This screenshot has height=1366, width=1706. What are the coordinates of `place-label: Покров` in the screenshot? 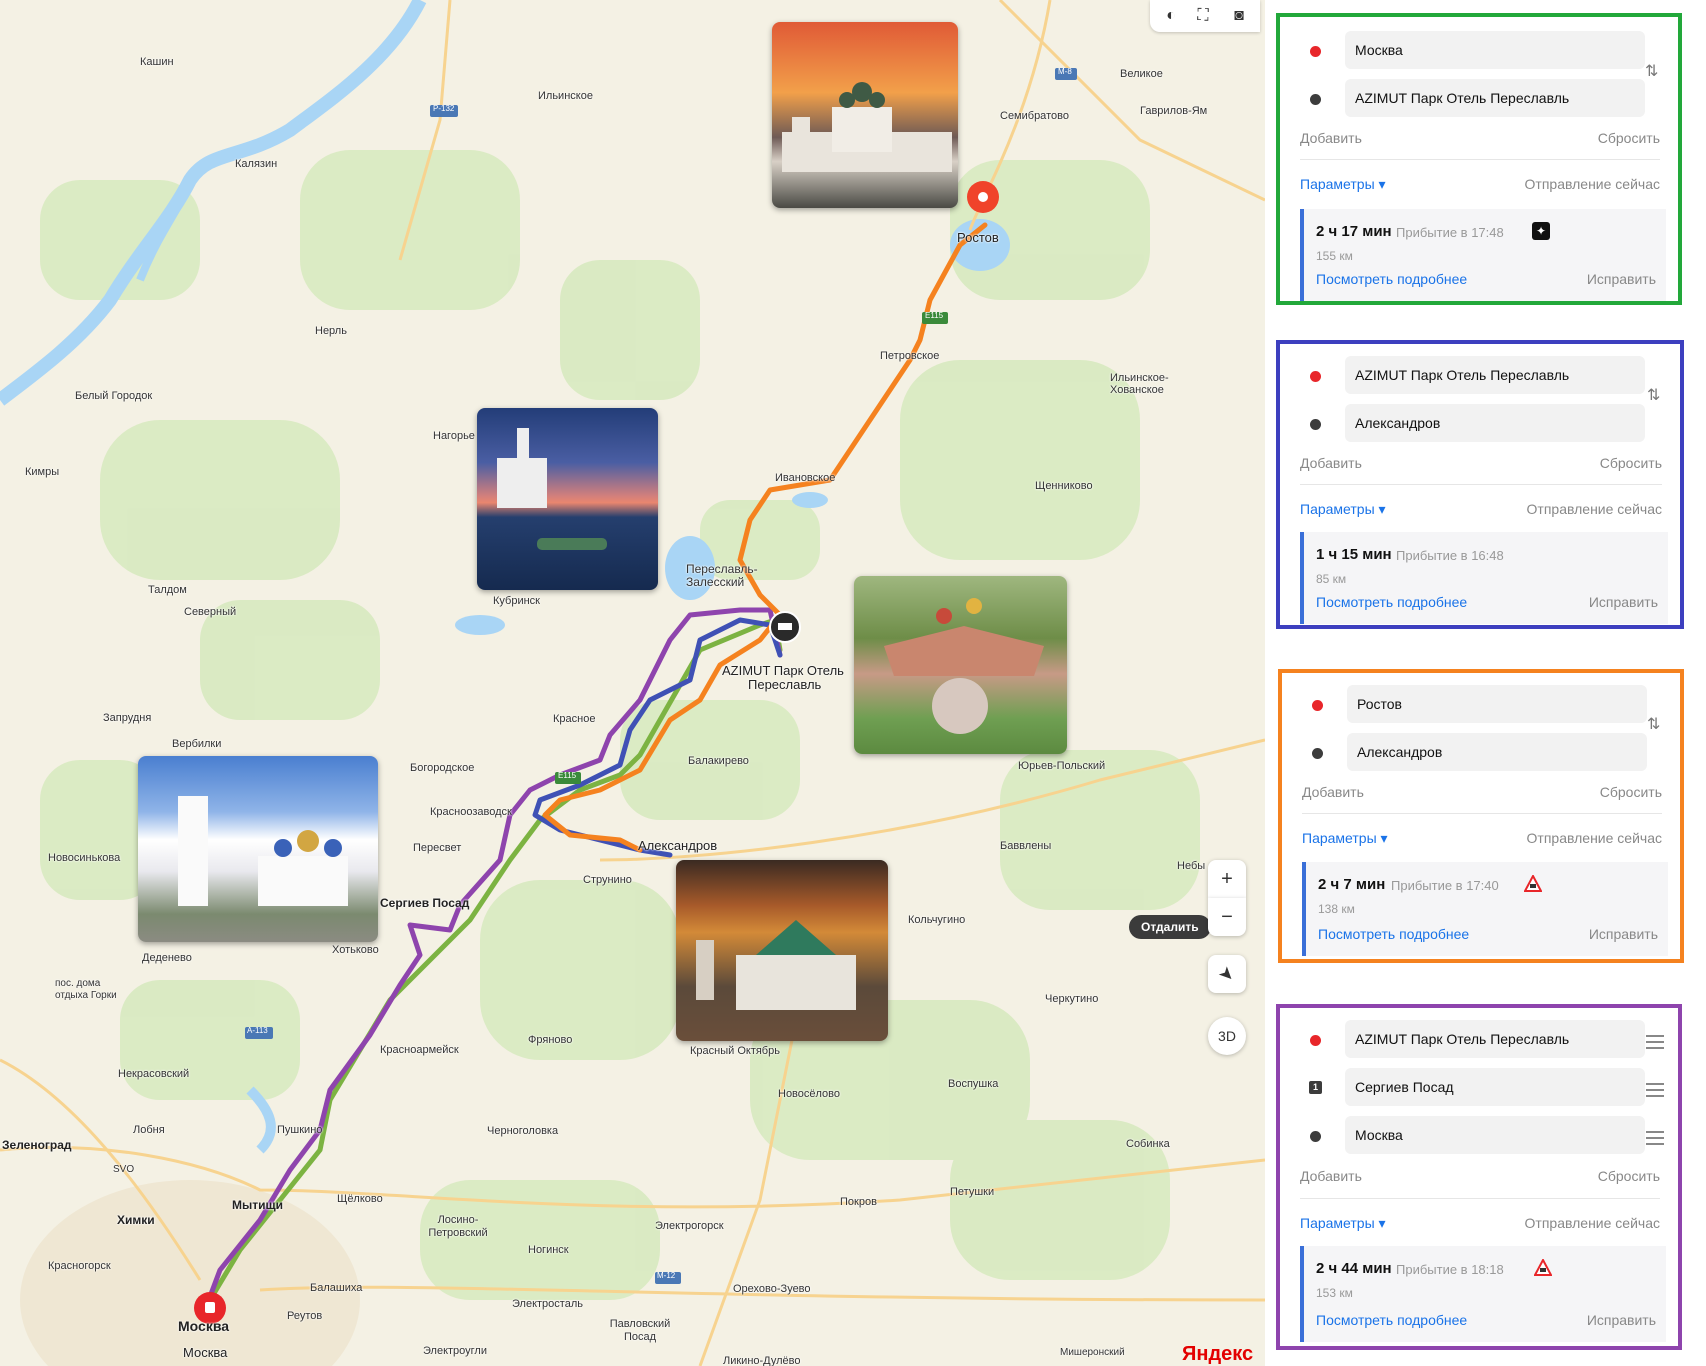 It's located at (858, 1202).